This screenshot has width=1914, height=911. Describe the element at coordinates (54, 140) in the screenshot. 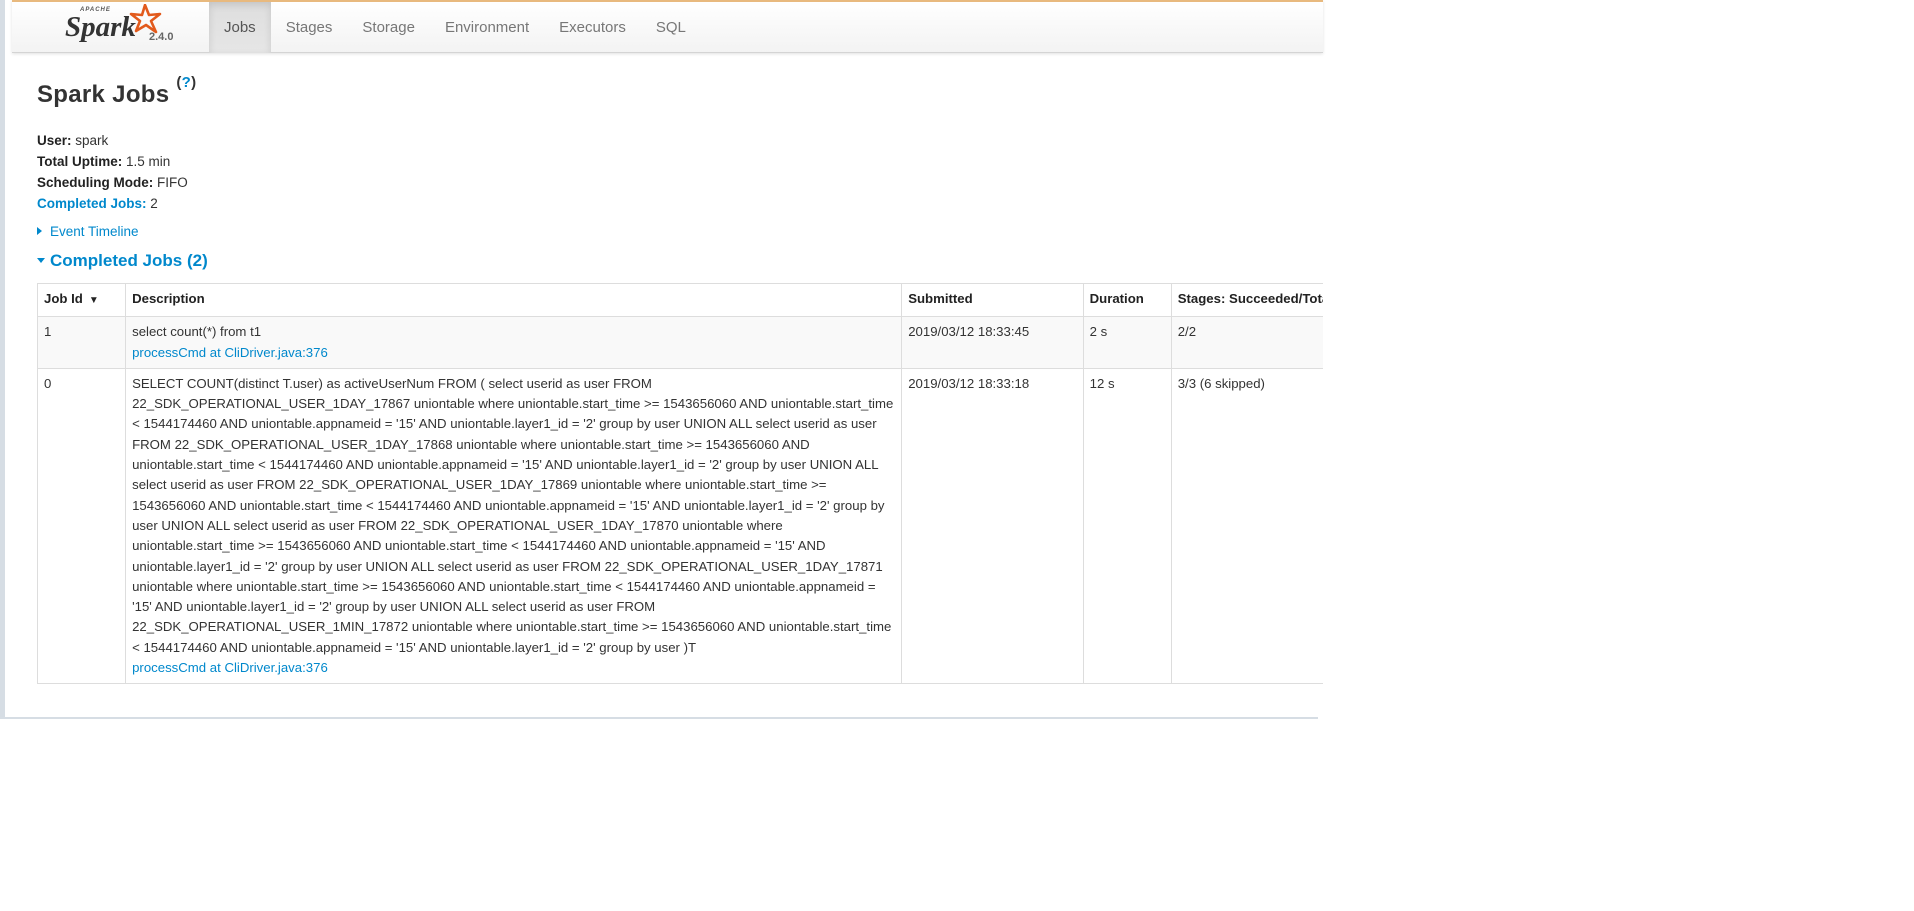

I see `user-label: User:` at that location.